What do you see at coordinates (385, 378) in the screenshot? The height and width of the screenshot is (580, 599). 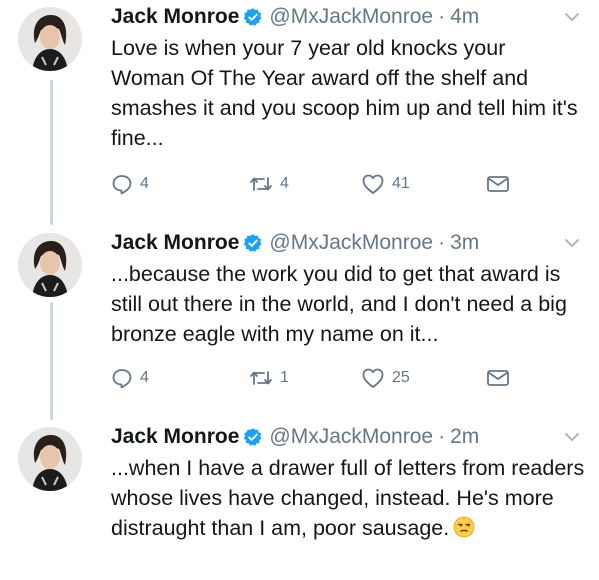 I see `like-button: 25` at bounding box center [385, 378].